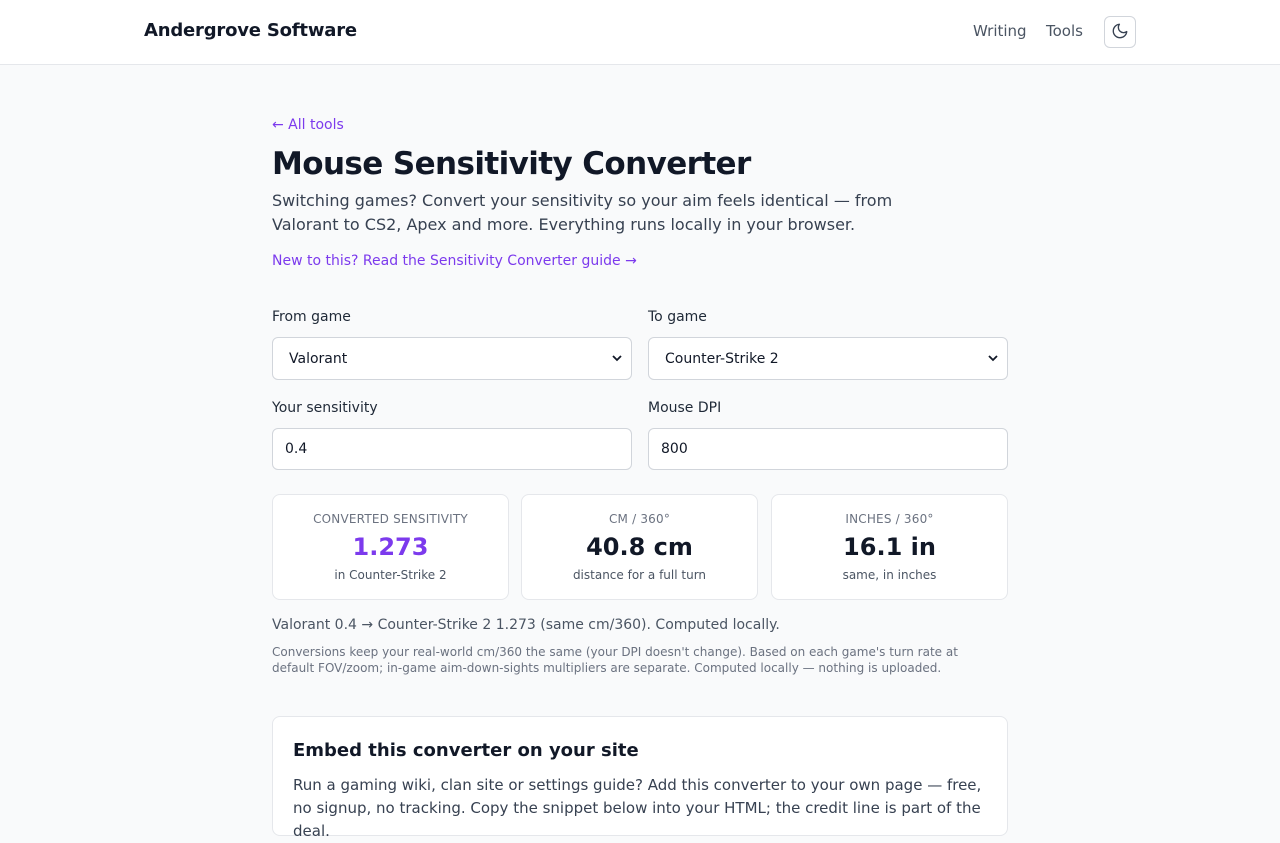 The image size is (1280, 843). I want to click on nav-tools: Tools, so click(1064, 31).